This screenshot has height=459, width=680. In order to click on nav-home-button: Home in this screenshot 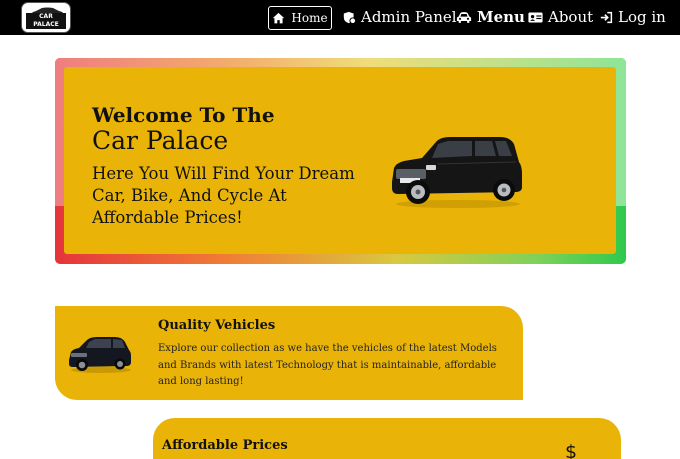, I will do `click(300, 18)`.